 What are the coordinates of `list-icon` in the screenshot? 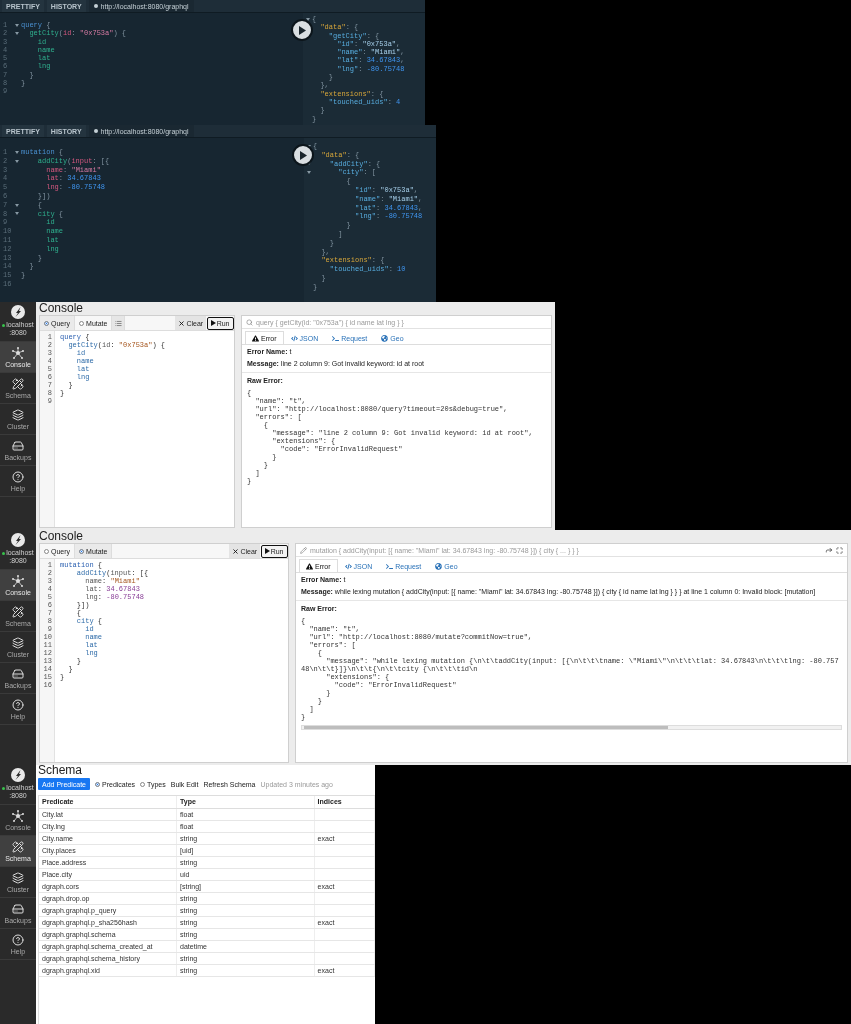 It's located at (118, 323).